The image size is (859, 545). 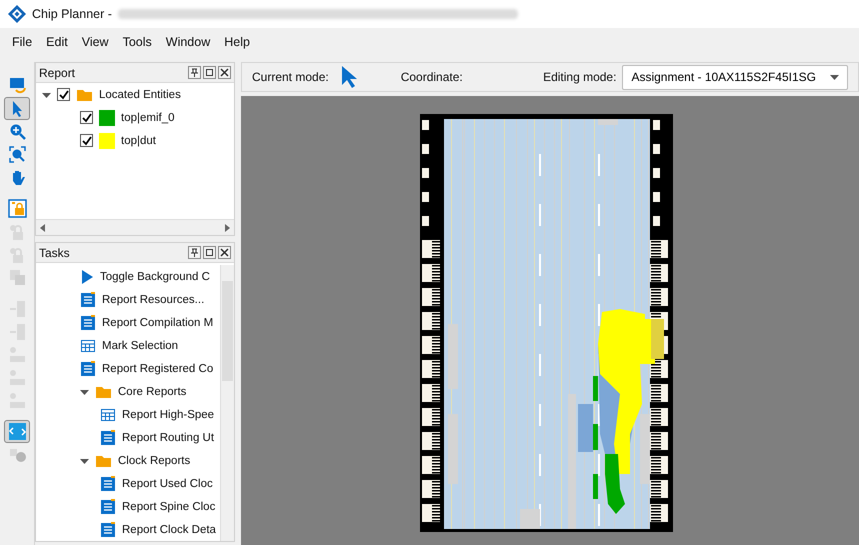 What do you see at coordinates (57, 42) in the screenshot?
I see `menu-item: Edit` at bounding box center [57, 42].